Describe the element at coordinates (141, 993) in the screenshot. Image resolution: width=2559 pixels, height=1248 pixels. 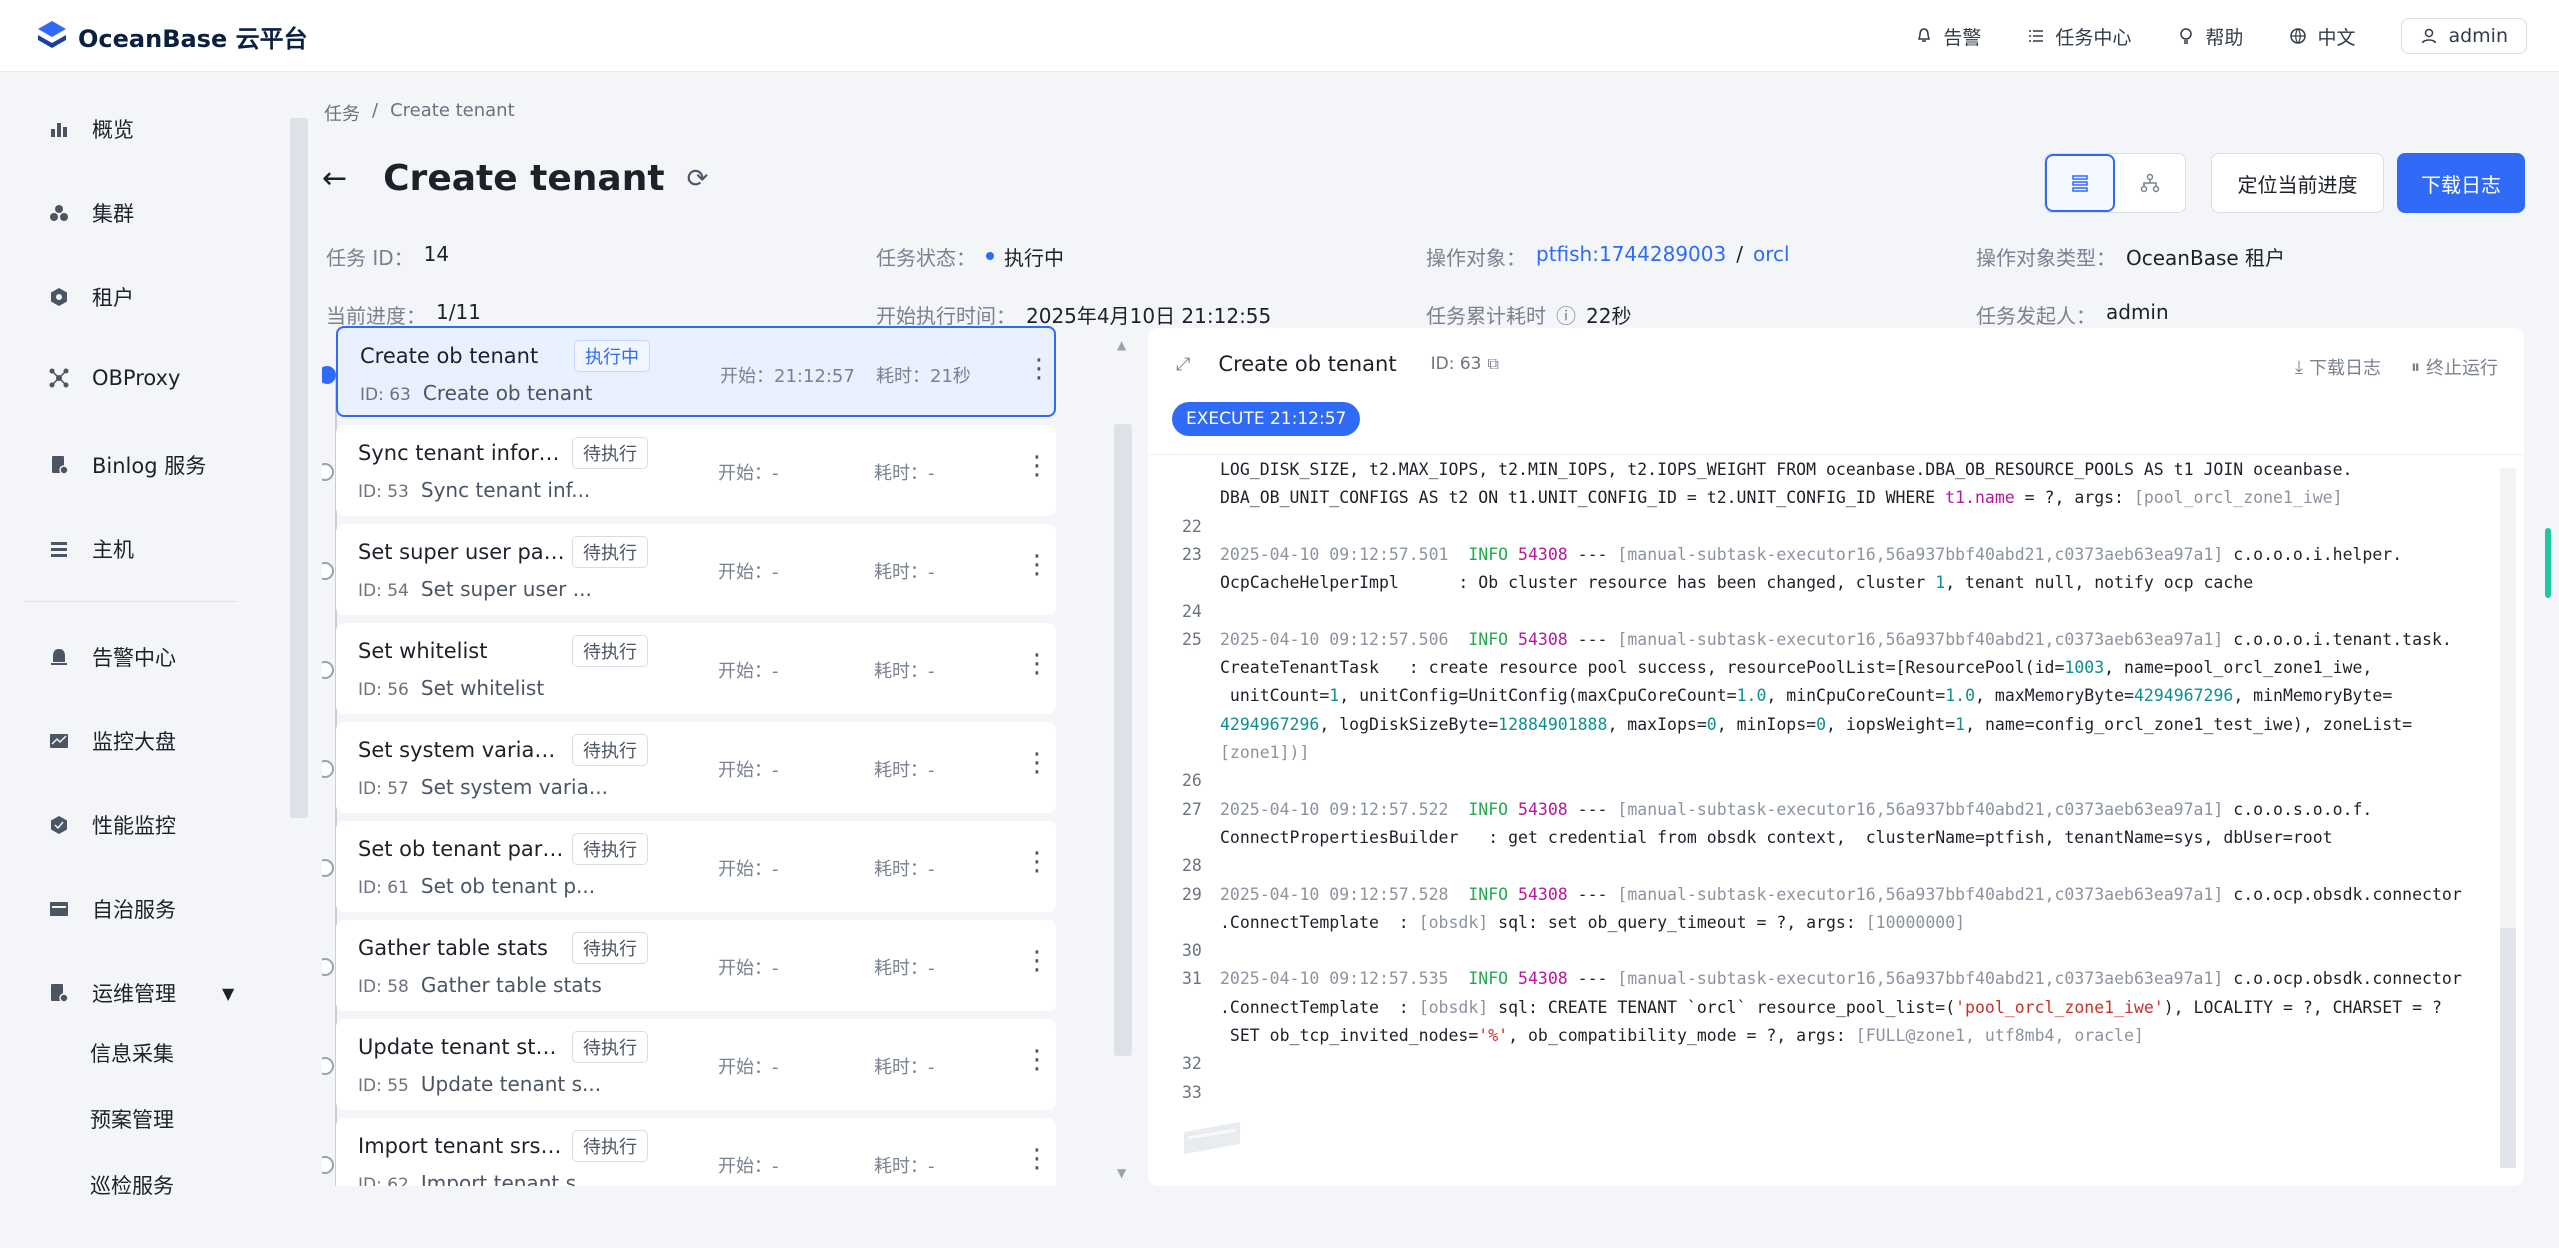
I see `sidebar-item-ops: 运维管理 ▼` at that location.